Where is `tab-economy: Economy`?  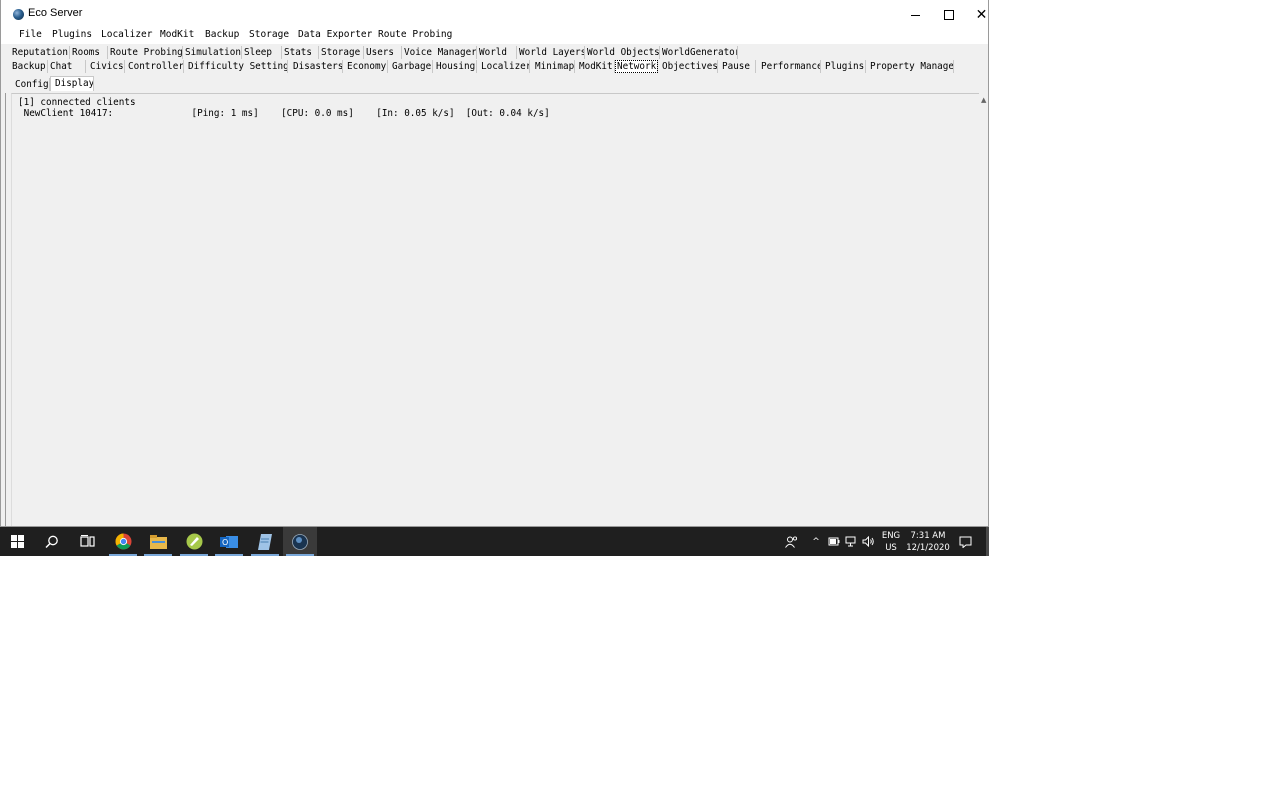 tab-economy: Economy is located at coordinates (365, 66).